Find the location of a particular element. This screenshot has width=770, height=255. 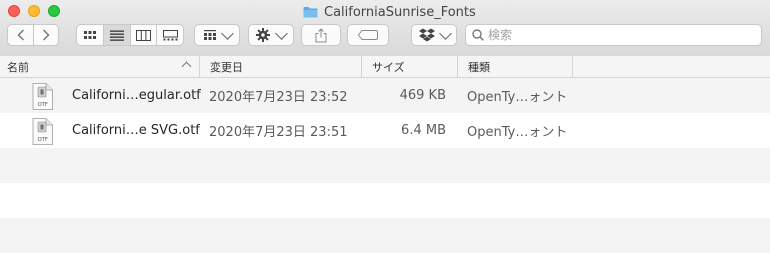

list-view-icon is located at coordinates (117, 35).